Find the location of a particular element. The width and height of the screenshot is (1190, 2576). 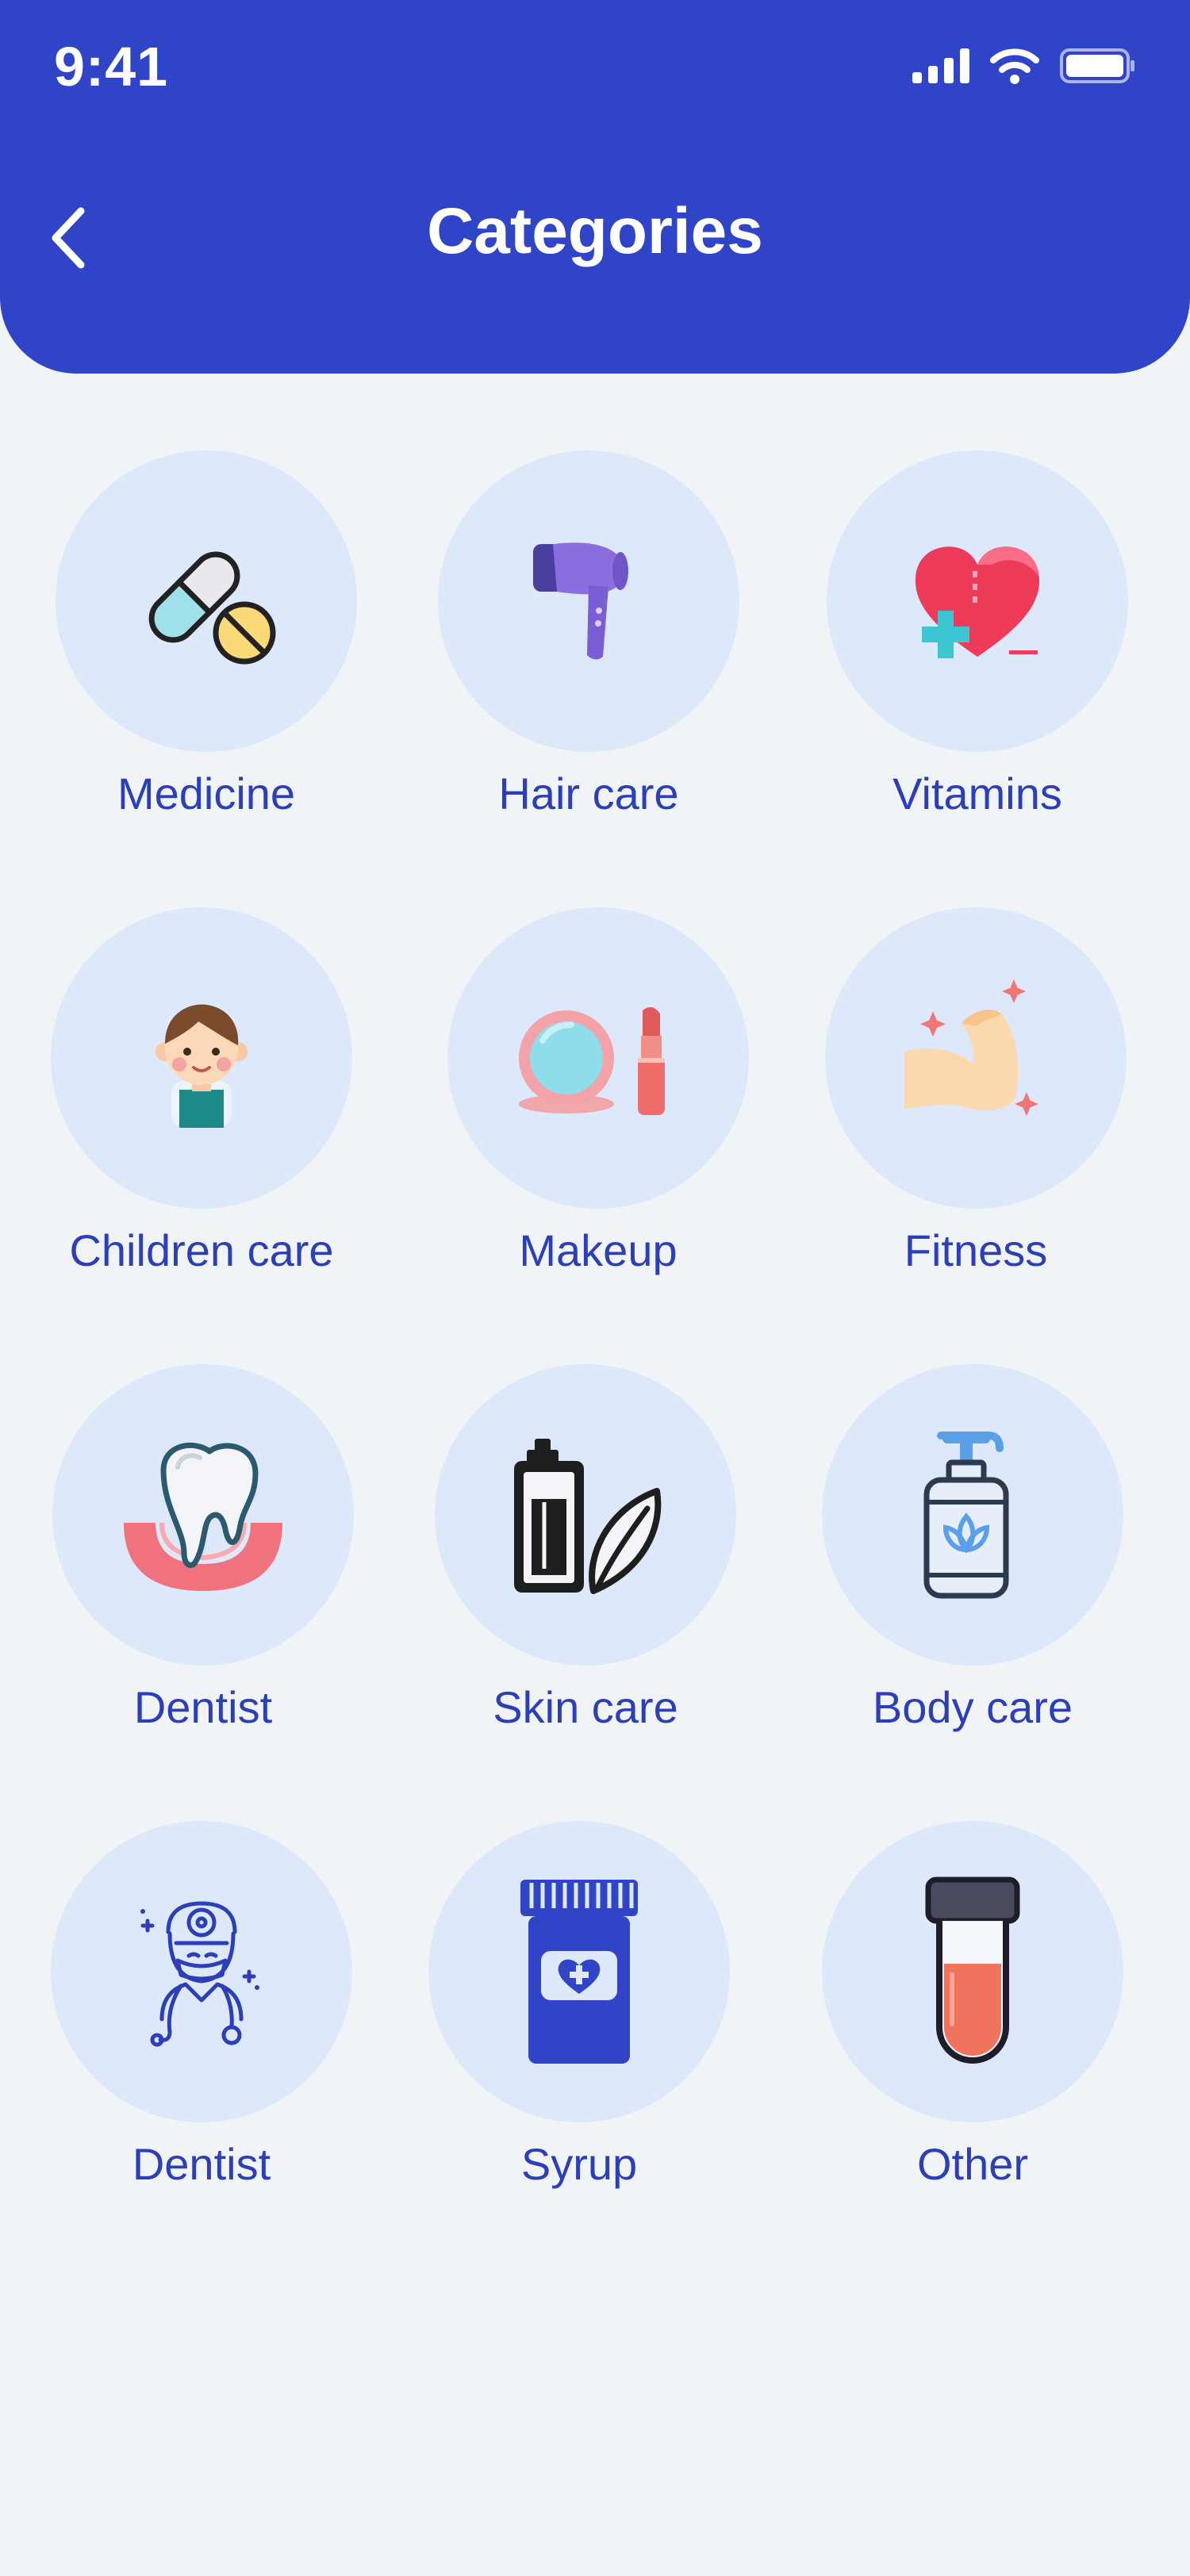

syrup-bottle-icon is located at coordinates (579, 1972).